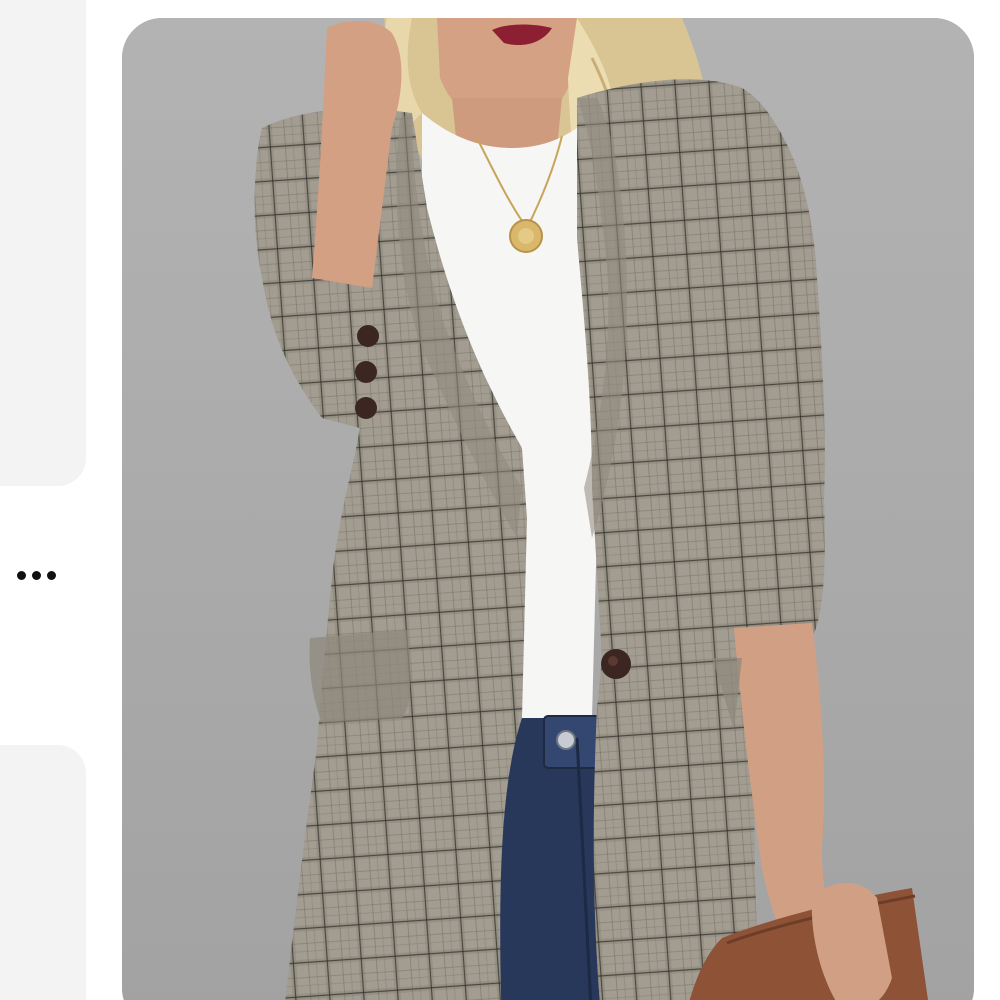  I want to click on more-options-button, so click(36, 575).